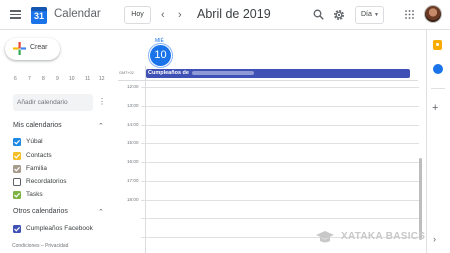 Image resolution: width=450 pixels, height=253 pixels. What do you see at coordinates (40, 246) in the screenshot?
I see `footer-links: Condiciones – Privacidad` at bounding box center [40, 246].